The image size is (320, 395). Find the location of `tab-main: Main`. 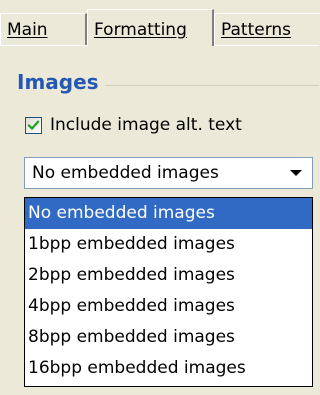

tab-main: Main is located at coordinates (43, 29).